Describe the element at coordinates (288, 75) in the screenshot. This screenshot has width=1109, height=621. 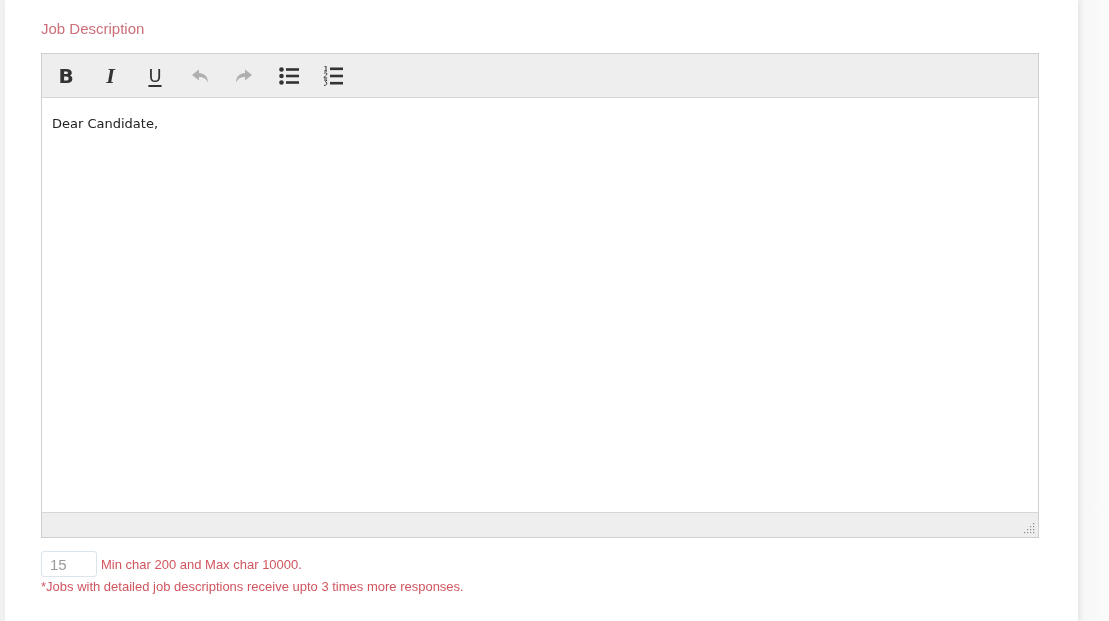
I see `bullet-list-icon` at that location.